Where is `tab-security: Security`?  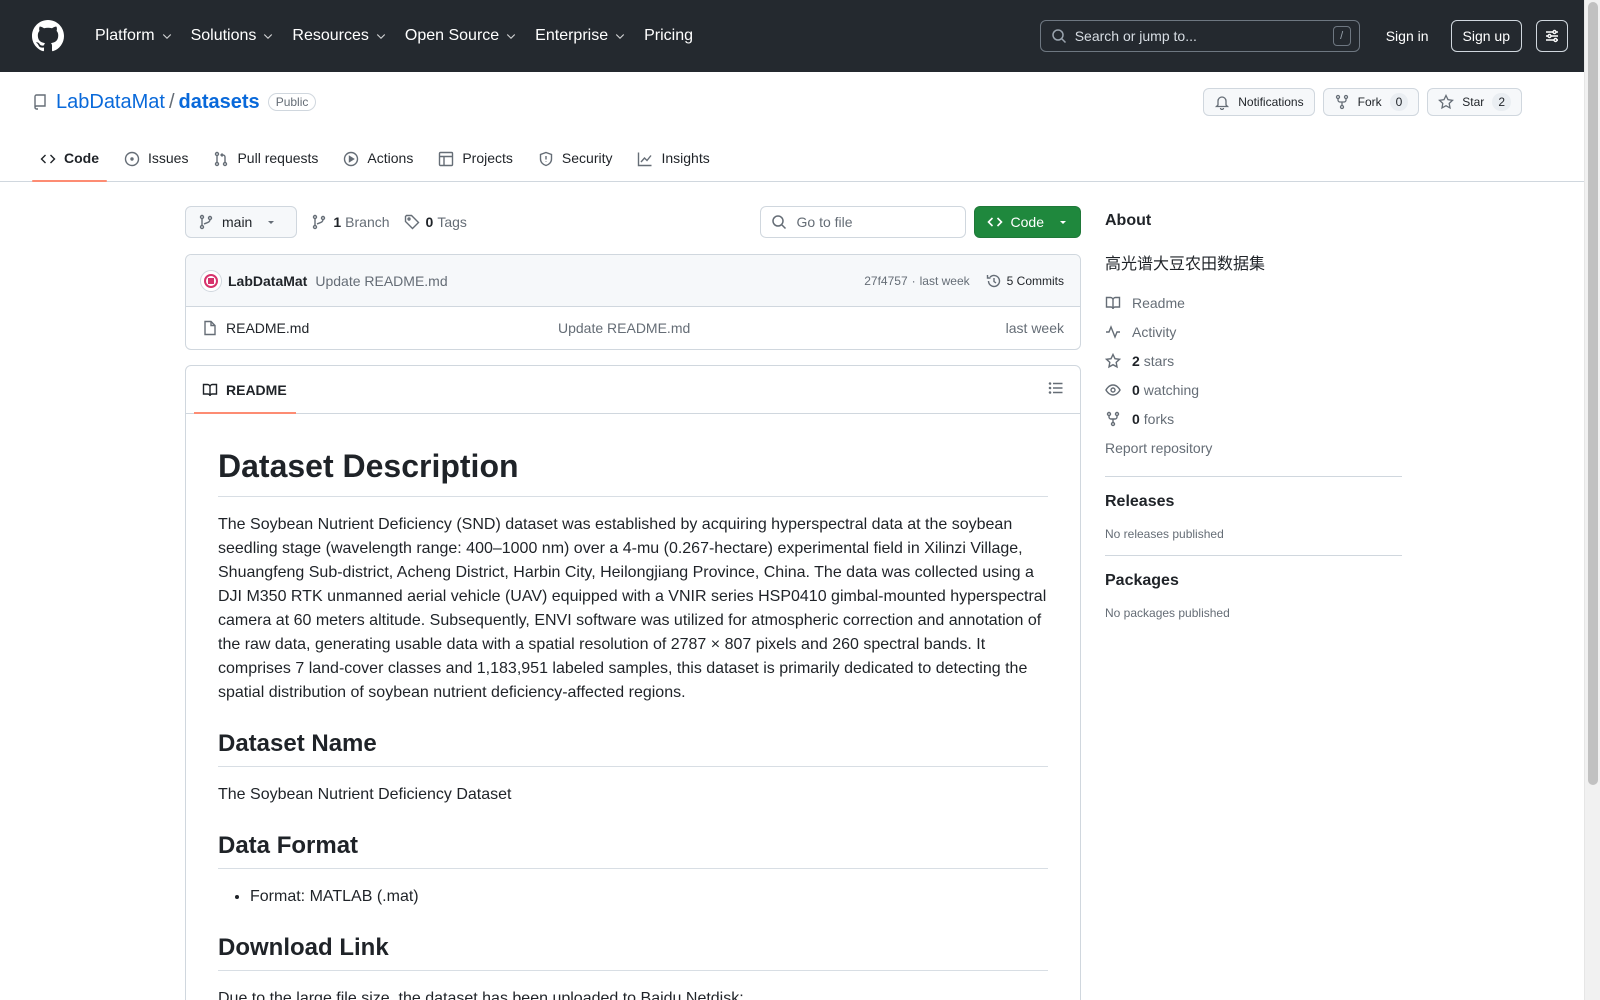 tab-security: Security is located at coordinates (575, 163).